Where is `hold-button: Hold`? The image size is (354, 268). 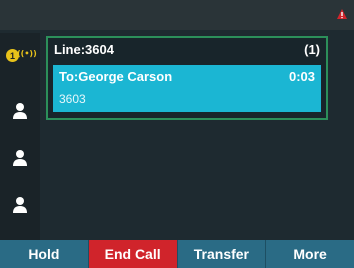 hold-button: Hold is located at coordinates (44, 254).